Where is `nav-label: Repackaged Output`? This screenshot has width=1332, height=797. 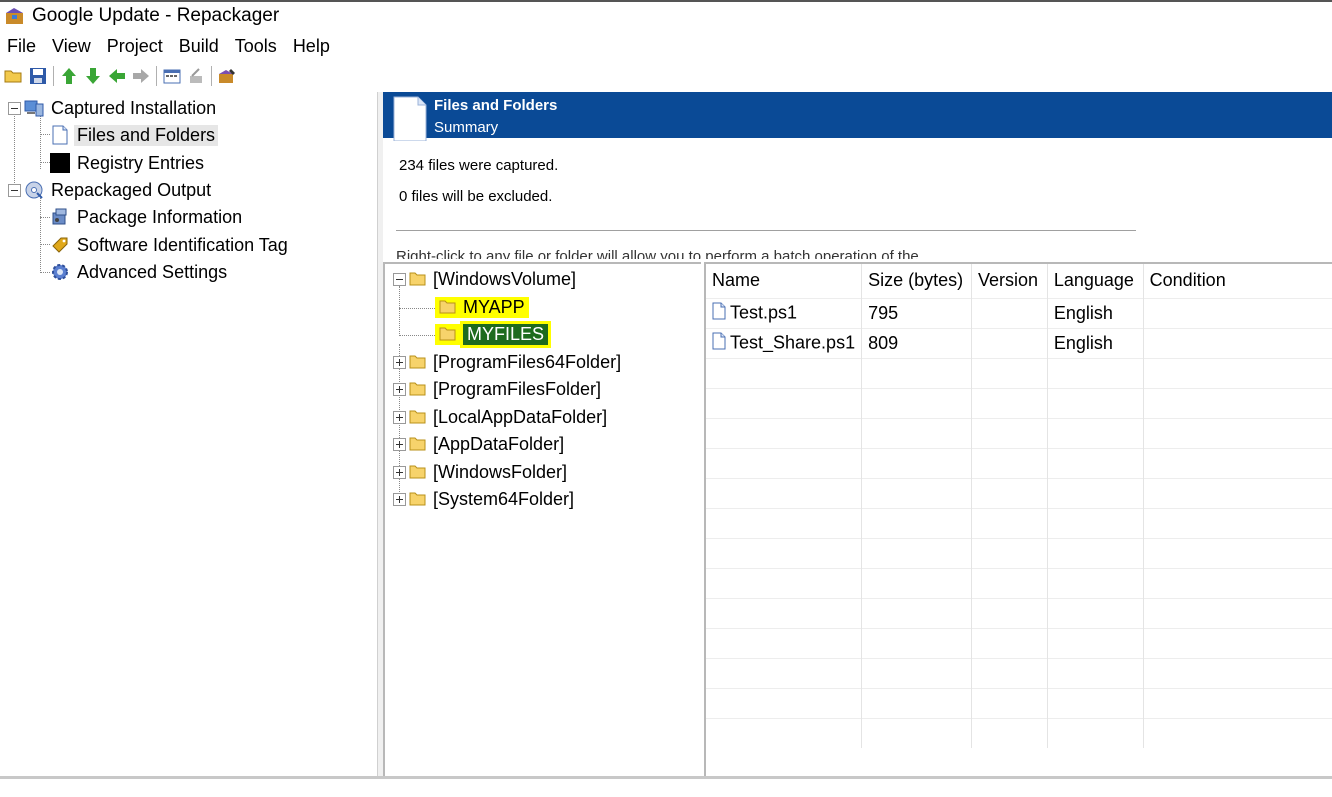 nav-label: Repackaged Output is located at coordinates (131, 189).